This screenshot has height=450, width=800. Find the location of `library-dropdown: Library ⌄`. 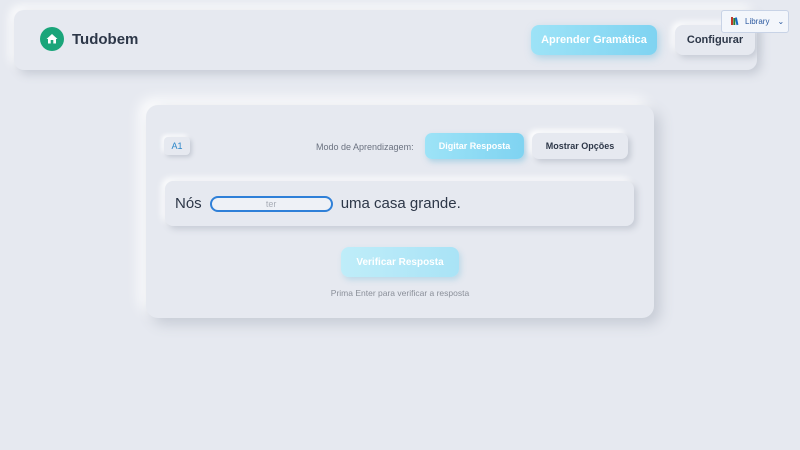

library-dropdown: Library ⌄ is located at coordinates (755, 21).